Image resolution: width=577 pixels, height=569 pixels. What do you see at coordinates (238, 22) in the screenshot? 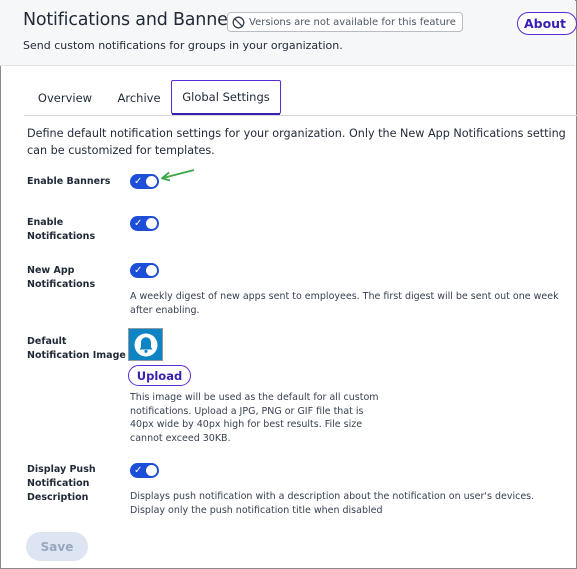
I see `block-icon` at bounding box center [238, 22].